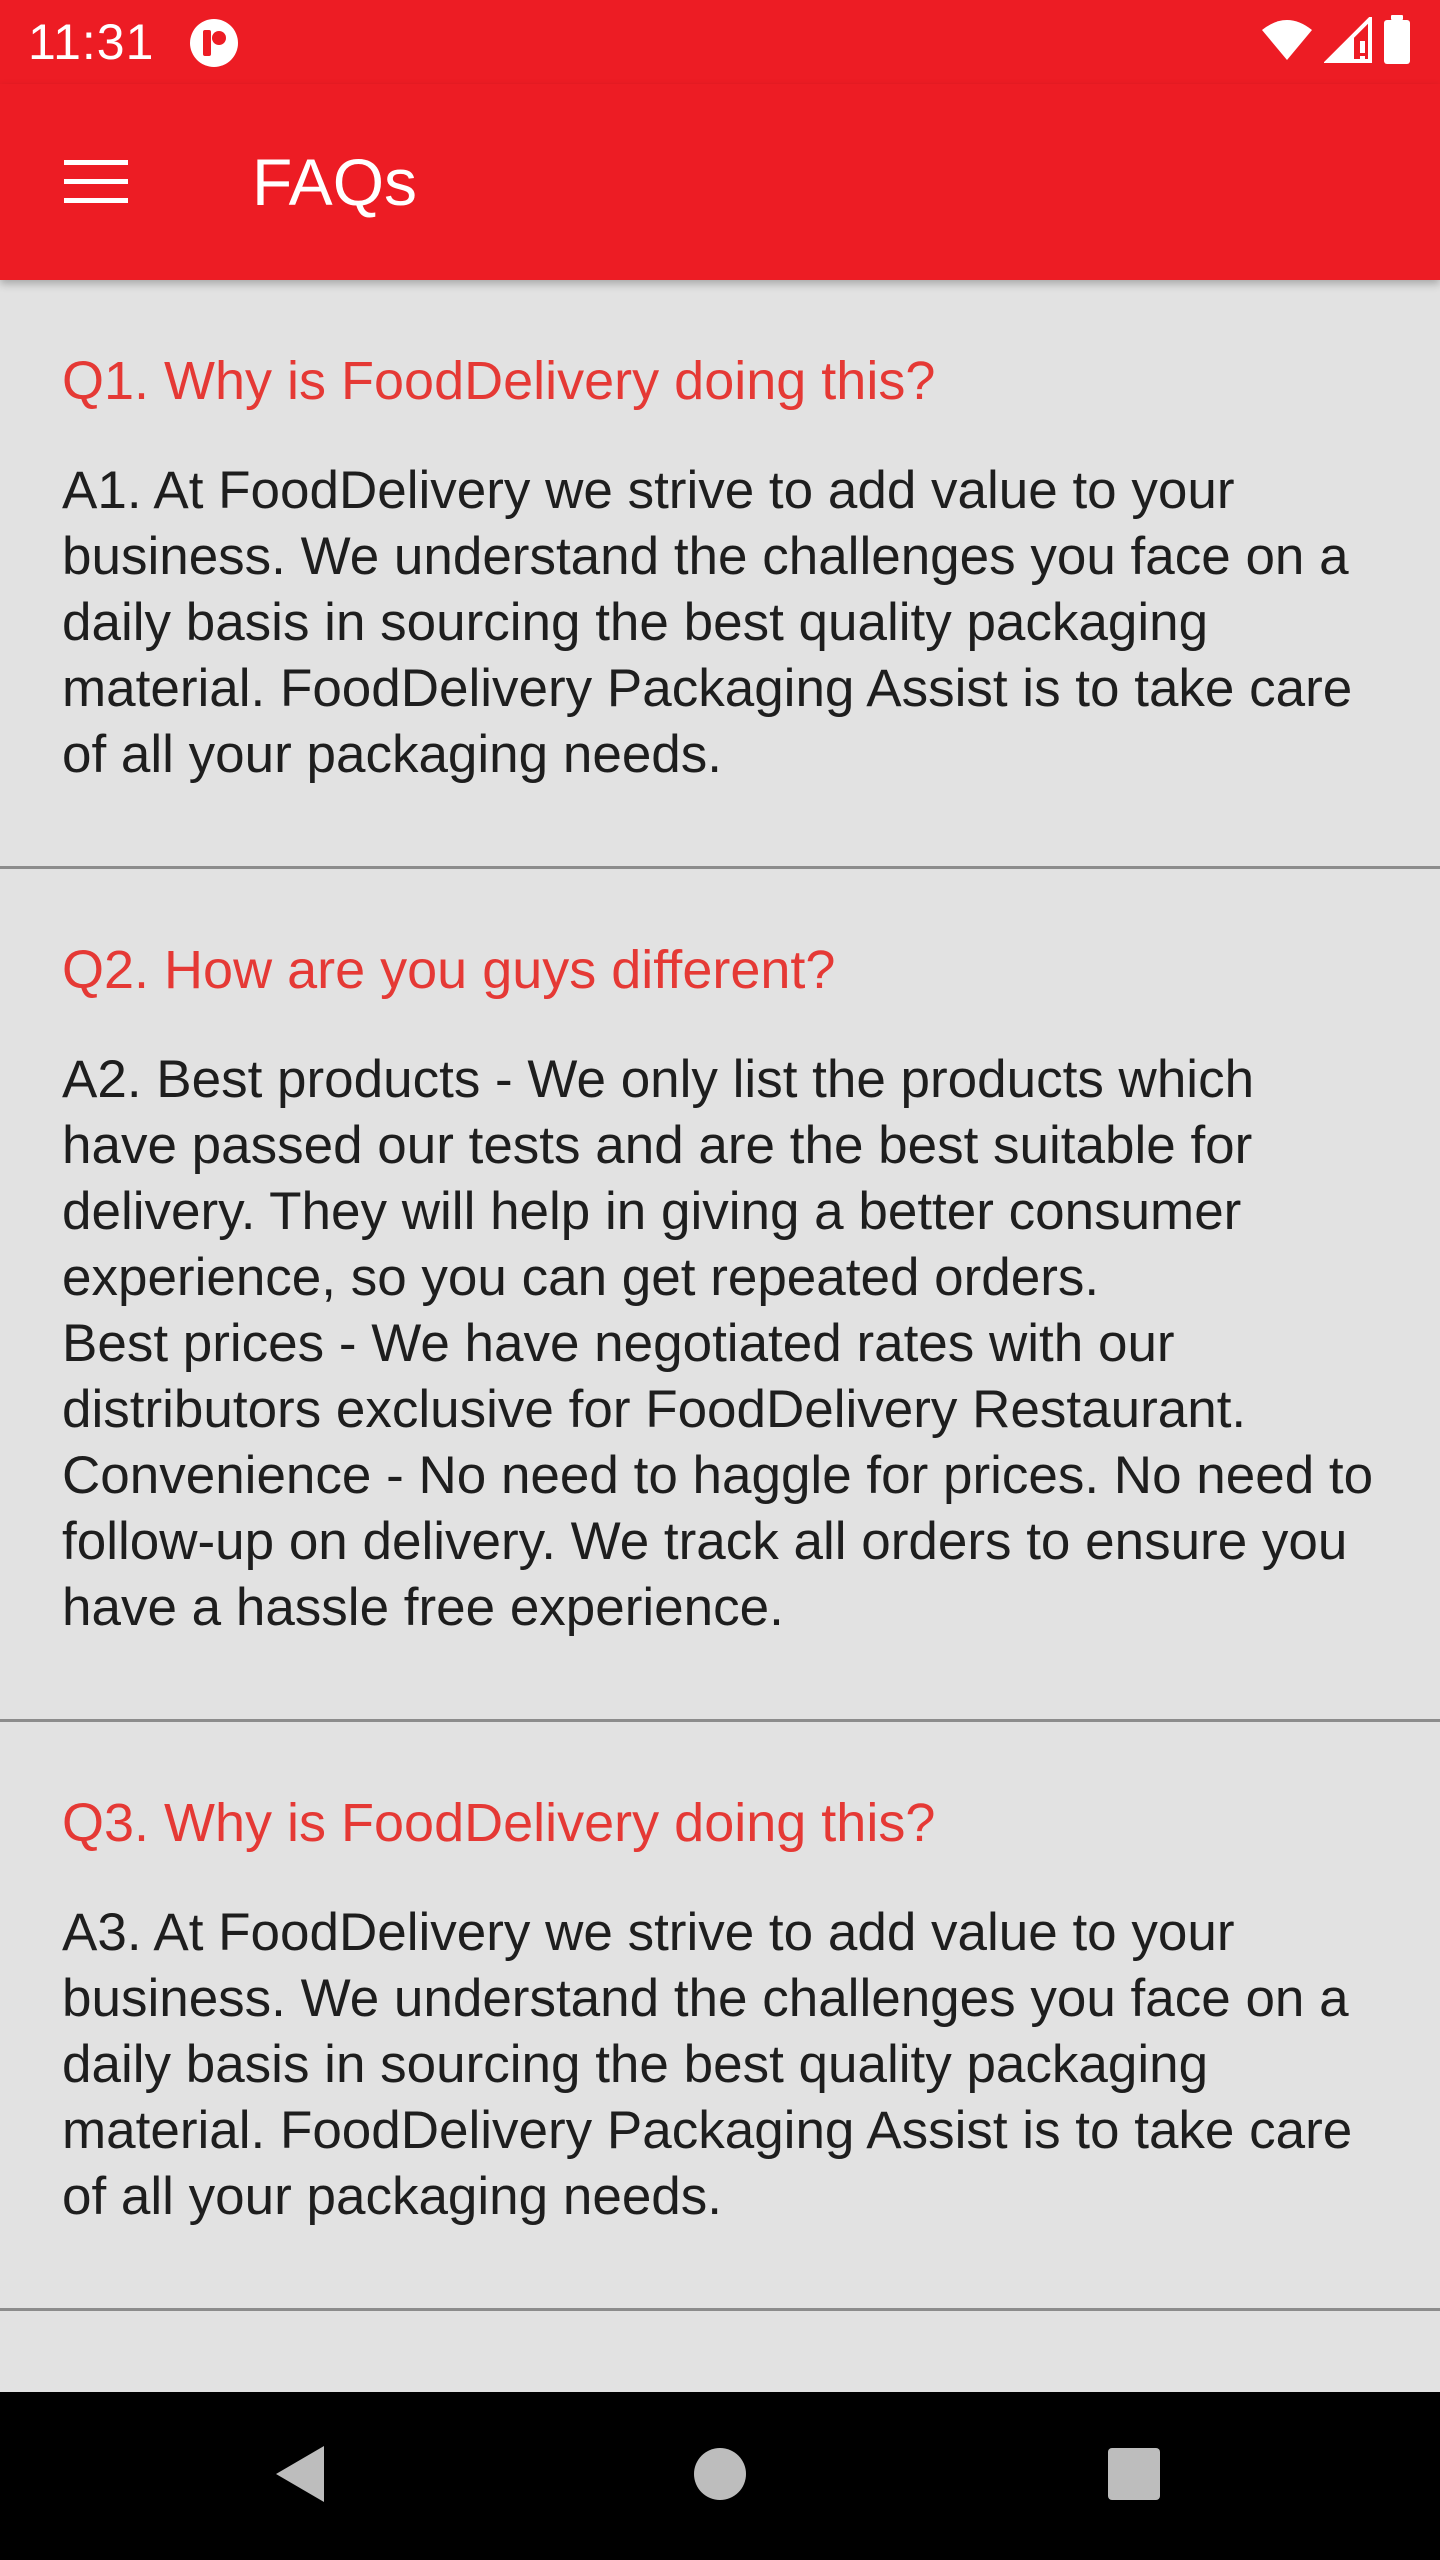  Describe the element at coordinates (720, 42) in the screenshot. I see `status-bar: 11:31` at that location.